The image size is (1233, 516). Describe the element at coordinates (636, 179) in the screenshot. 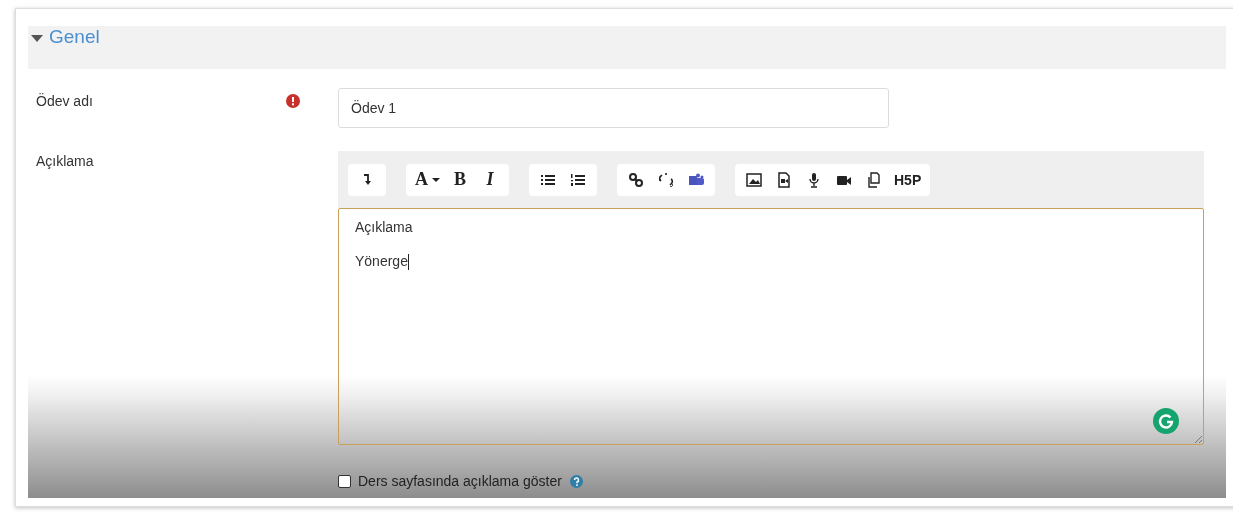

I see `link-icon` at that location.